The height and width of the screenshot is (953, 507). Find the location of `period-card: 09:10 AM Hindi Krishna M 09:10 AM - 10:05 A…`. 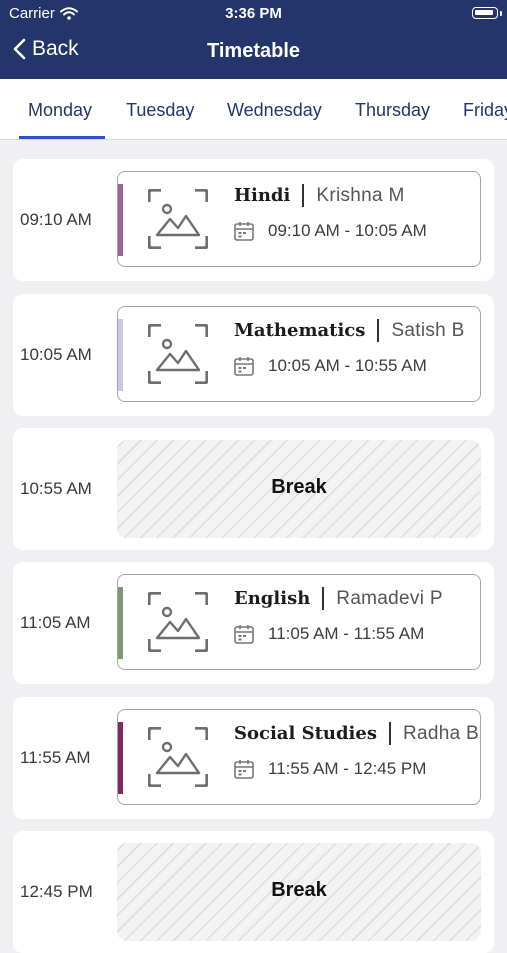

period-card: 09:10 AM Hindi Krishna M 09:10 AM - 10:05 A… is located at coordinates (253, 220).